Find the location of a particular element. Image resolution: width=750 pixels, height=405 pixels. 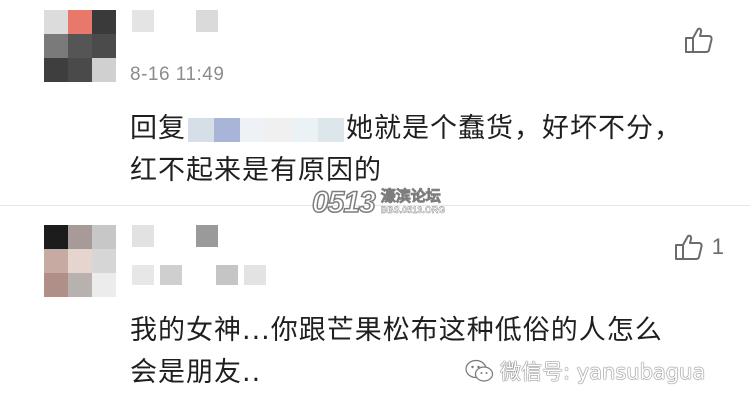

like-count: 1 is located at coordinates (717, 246).